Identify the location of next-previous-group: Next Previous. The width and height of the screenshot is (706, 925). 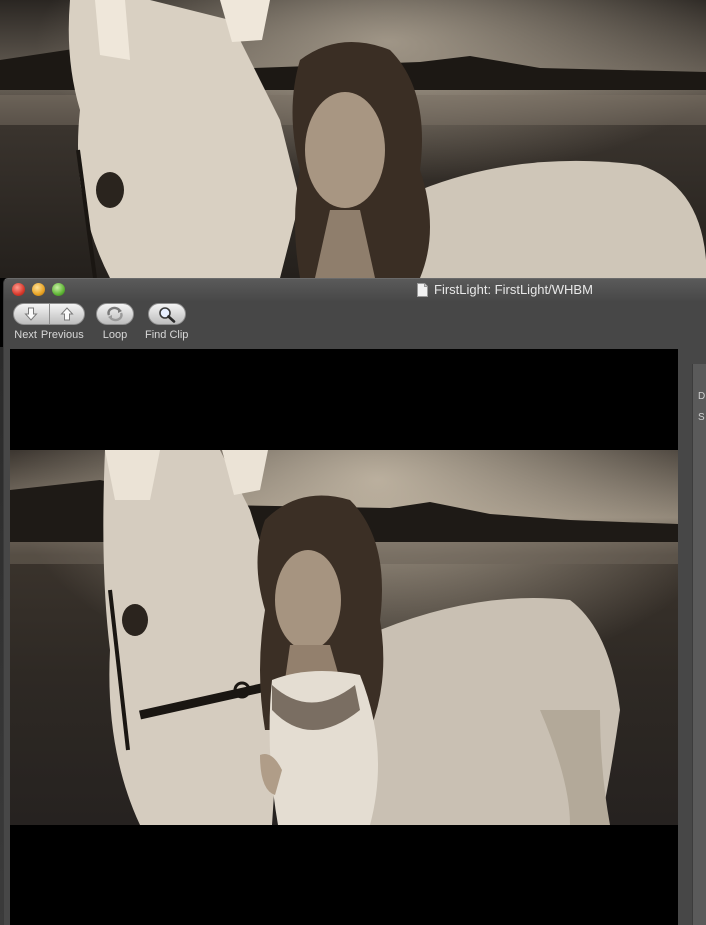
(49, 322).